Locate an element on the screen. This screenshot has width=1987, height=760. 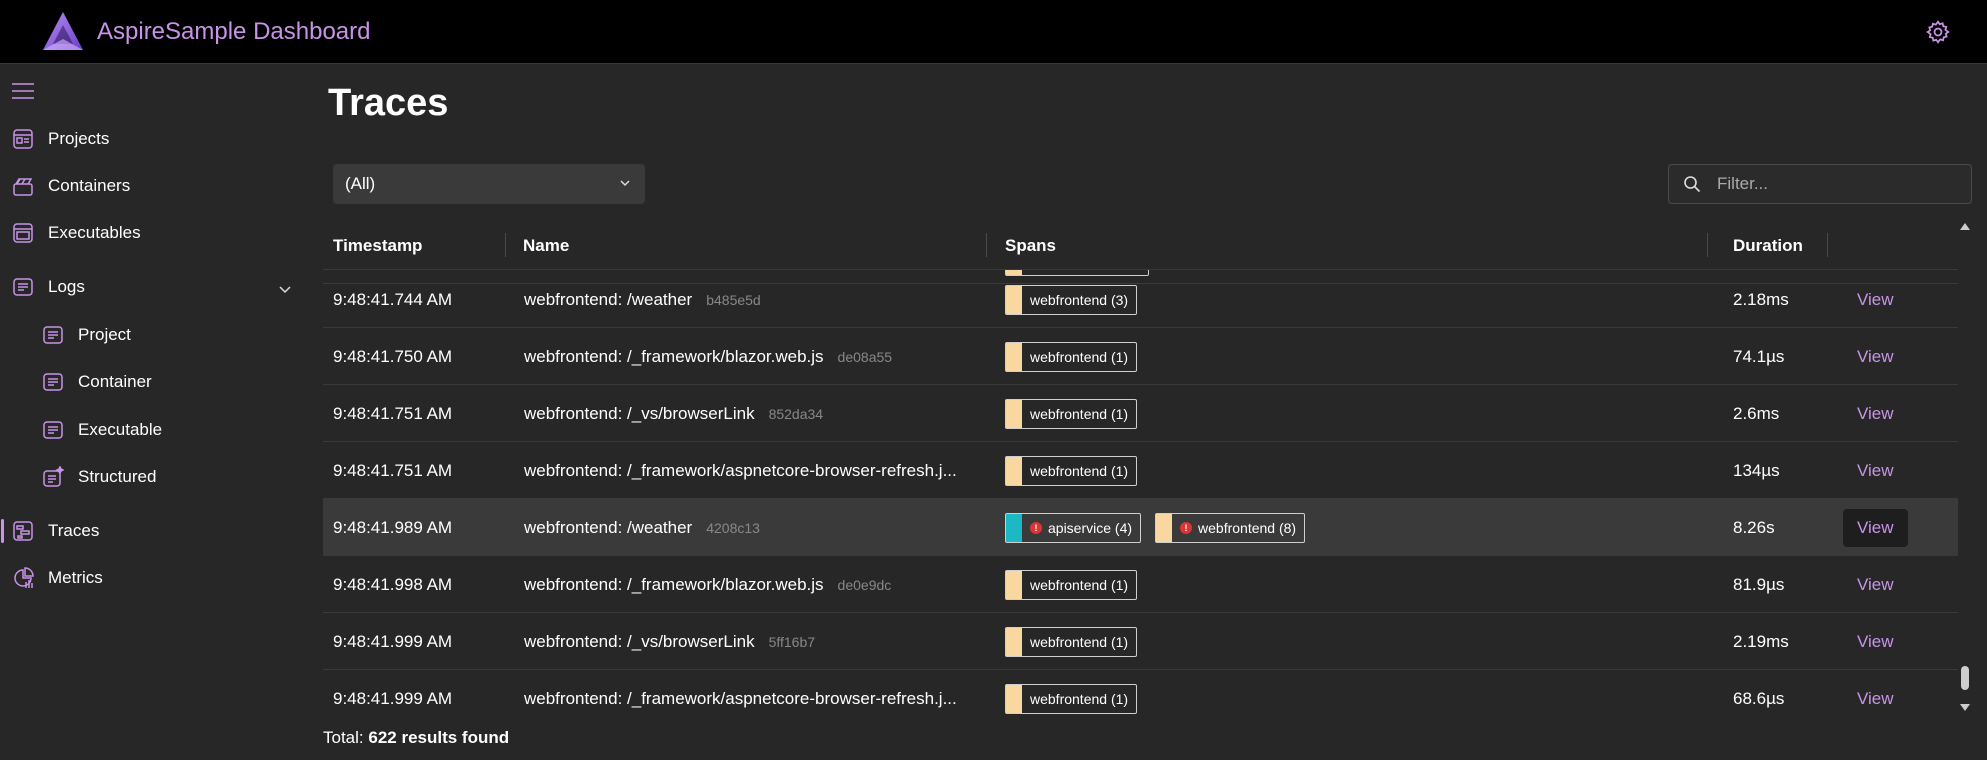
sidebar-item-metrics: Metrics is located at coordinates (57, 578).